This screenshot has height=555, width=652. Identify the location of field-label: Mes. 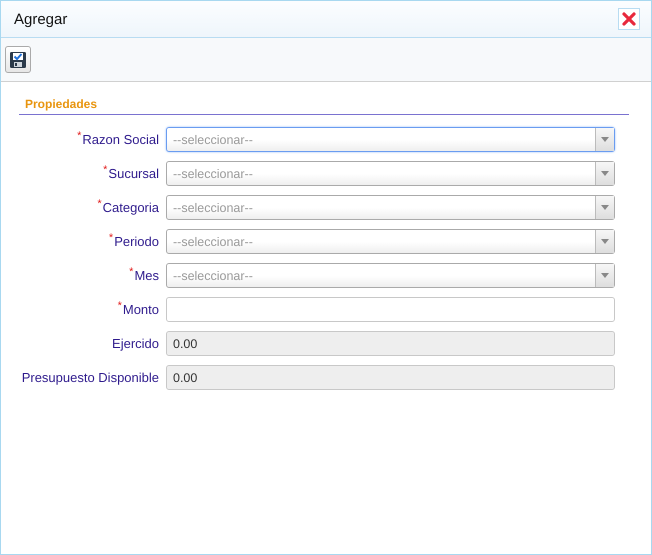
(146, 275).